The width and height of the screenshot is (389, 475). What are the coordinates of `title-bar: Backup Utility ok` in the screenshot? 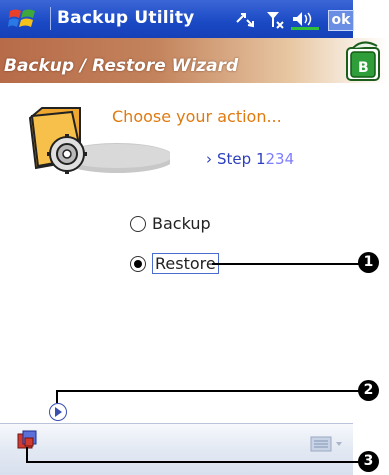 It's located at (177, 19).